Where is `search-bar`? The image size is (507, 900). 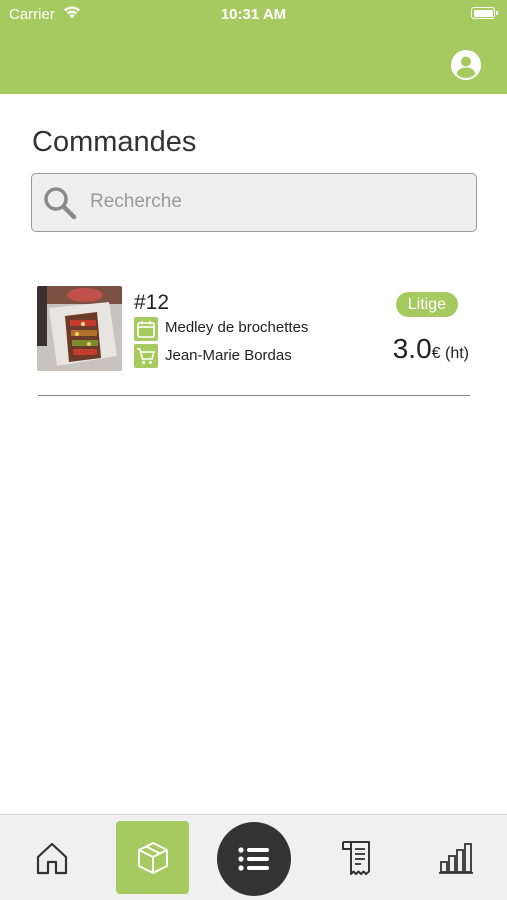 search-bar is located at coordinates (254, 202).